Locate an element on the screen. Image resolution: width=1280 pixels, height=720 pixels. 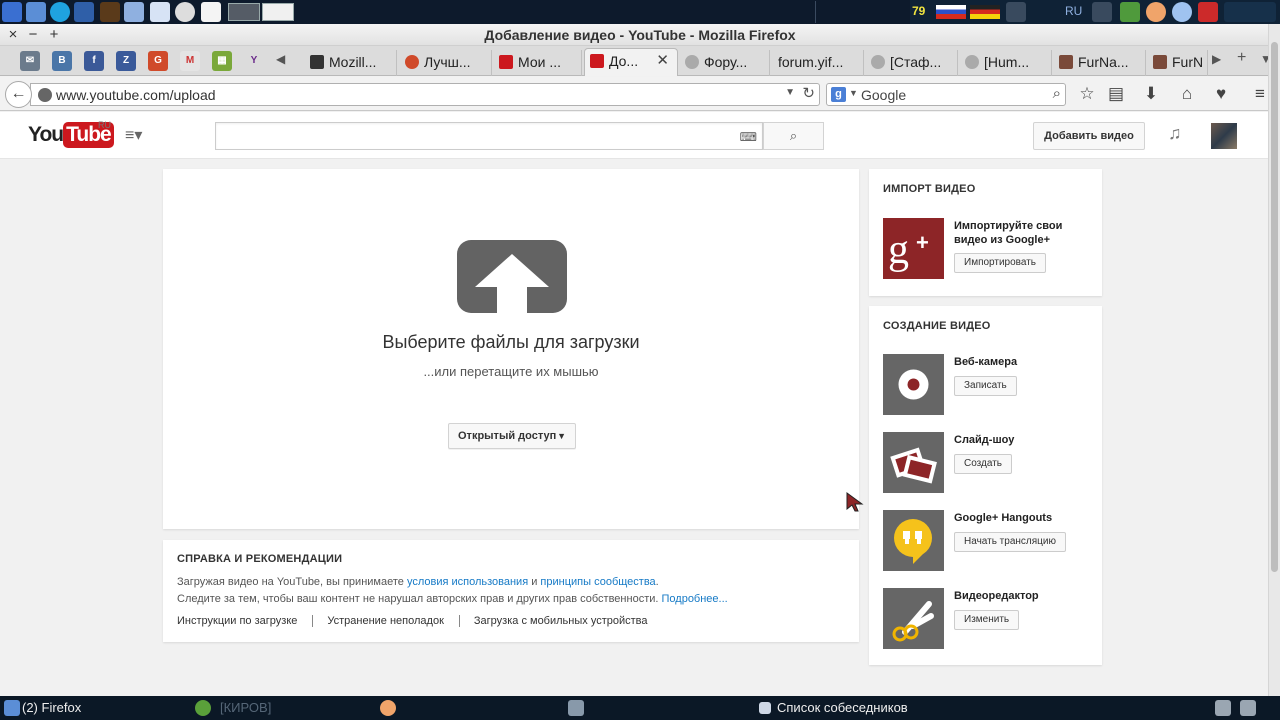
task-chat-list: Список собеседников is located at coordinates (842, 708).